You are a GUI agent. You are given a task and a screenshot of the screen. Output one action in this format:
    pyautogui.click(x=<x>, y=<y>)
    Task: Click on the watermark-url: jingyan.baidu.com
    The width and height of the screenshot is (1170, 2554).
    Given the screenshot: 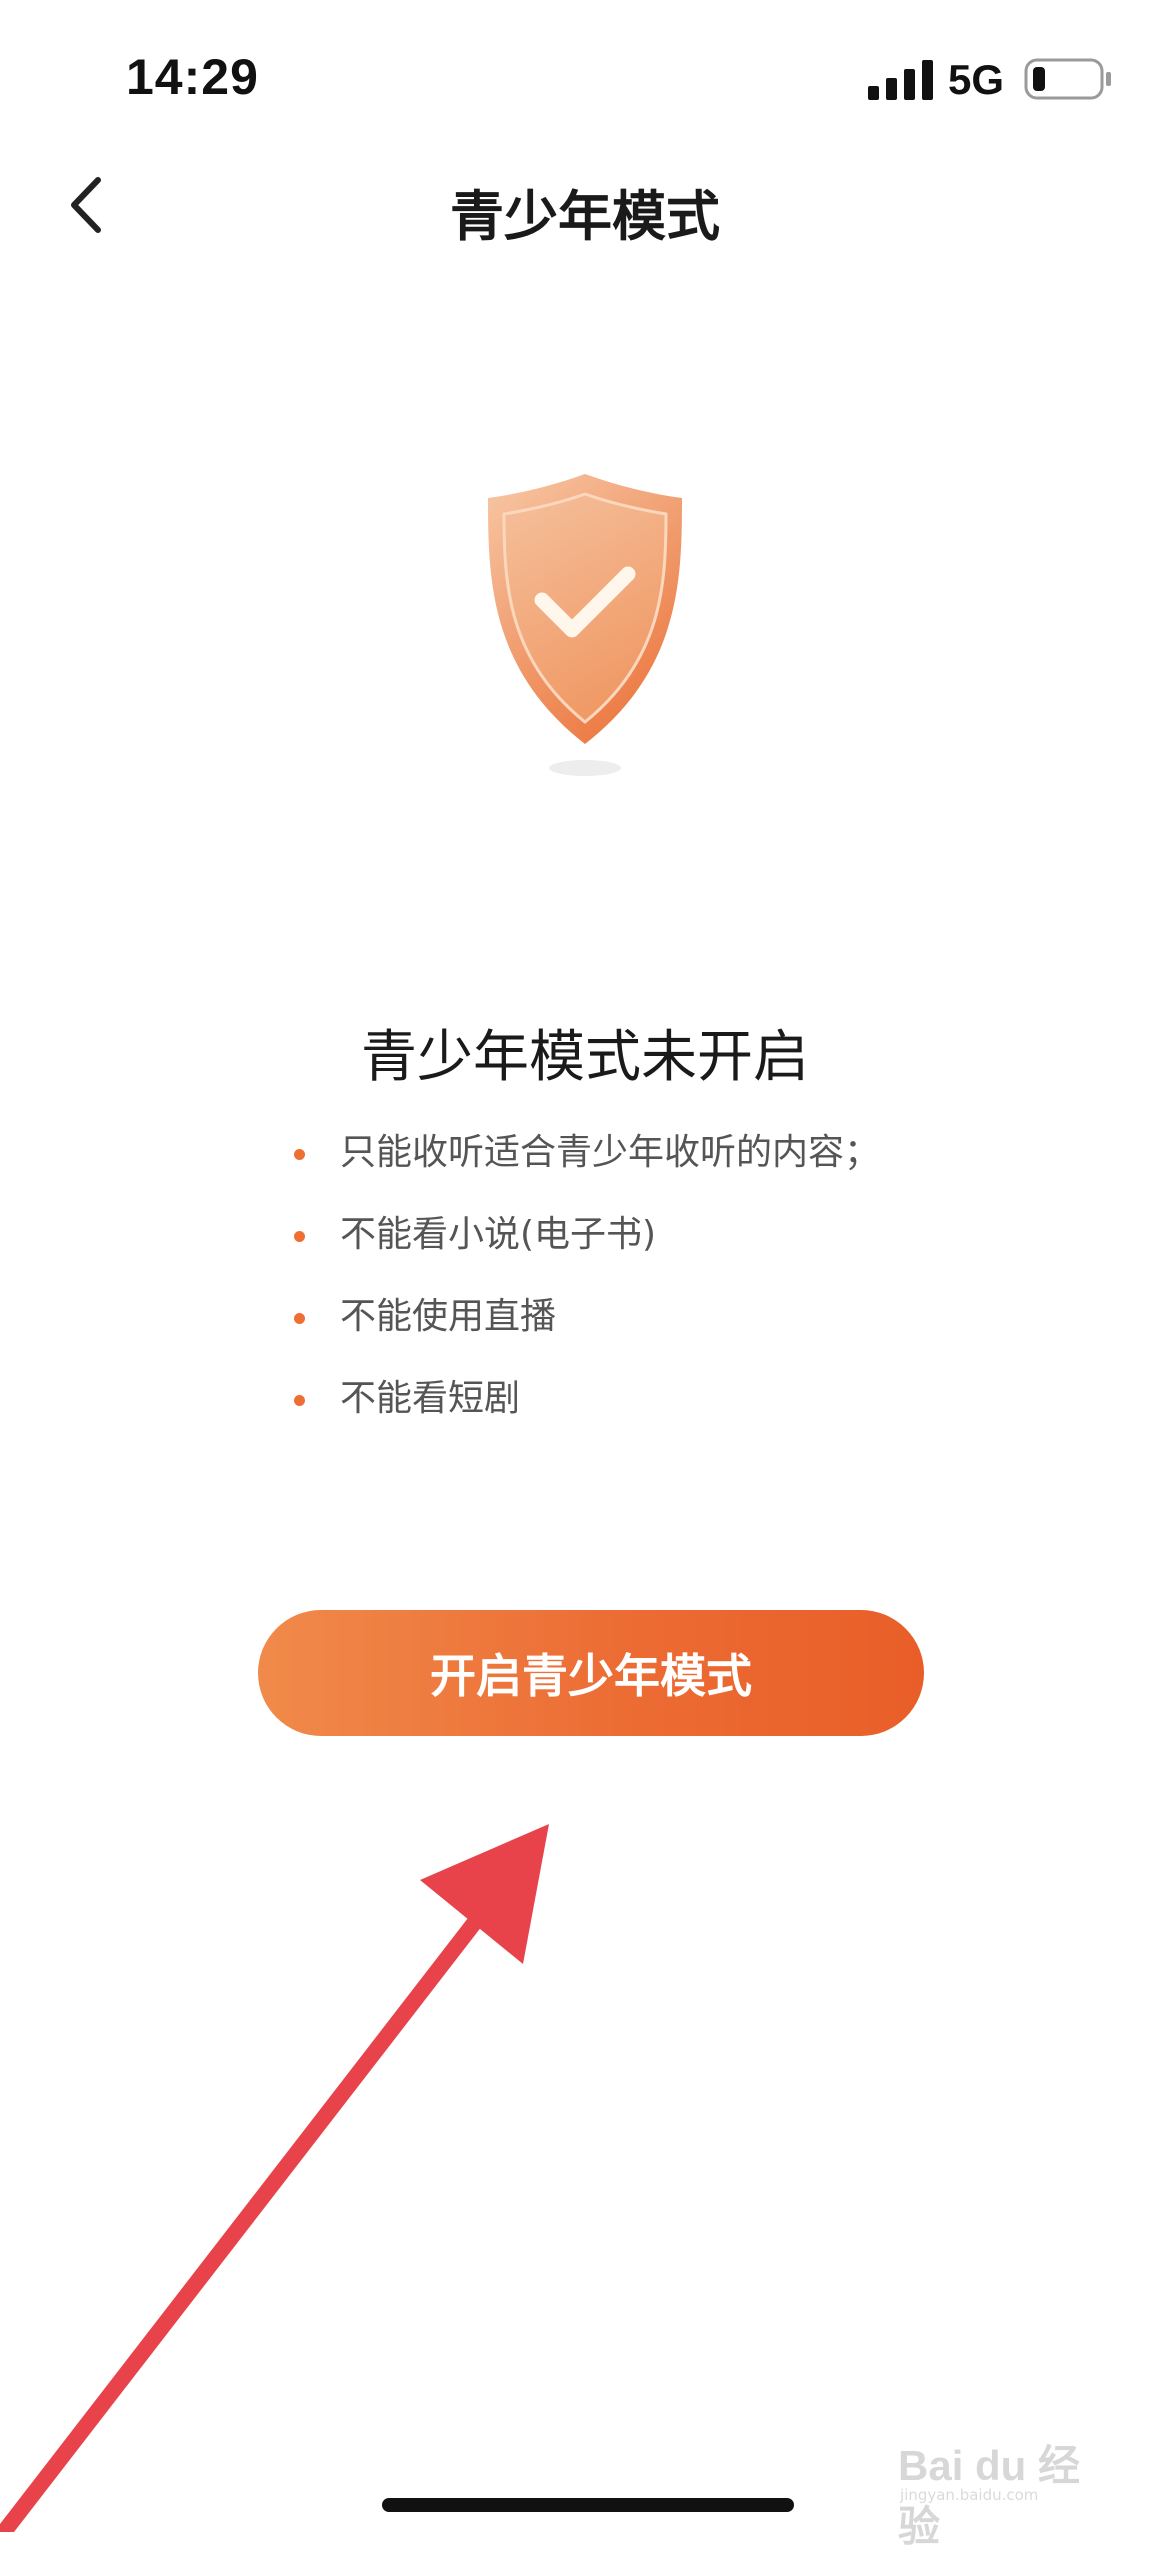 What is the action you would take?
    pyautogui.click(x=969, y=2495)
    